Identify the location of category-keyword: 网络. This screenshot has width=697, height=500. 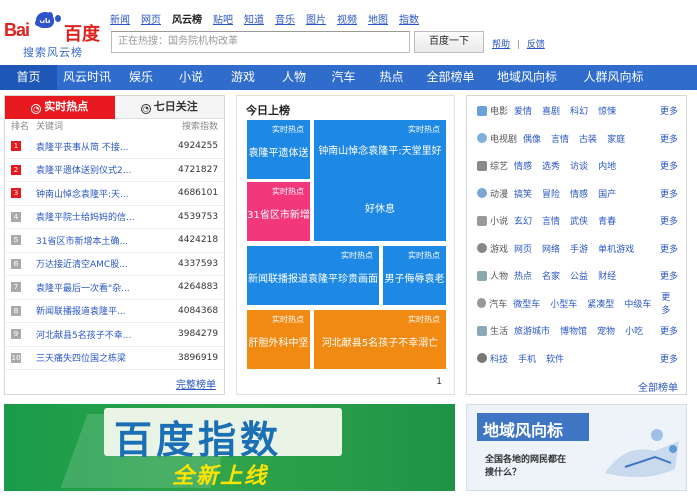
(551, 248).